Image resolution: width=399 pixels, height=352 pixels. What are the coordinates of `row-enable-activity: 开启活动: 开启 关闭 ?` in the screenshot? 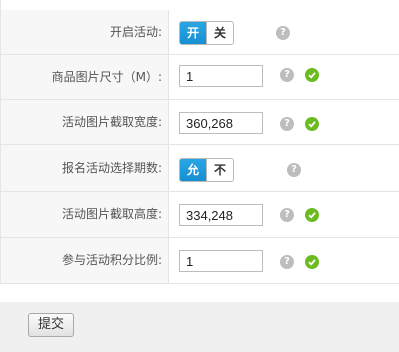 It's located at (200, 32).